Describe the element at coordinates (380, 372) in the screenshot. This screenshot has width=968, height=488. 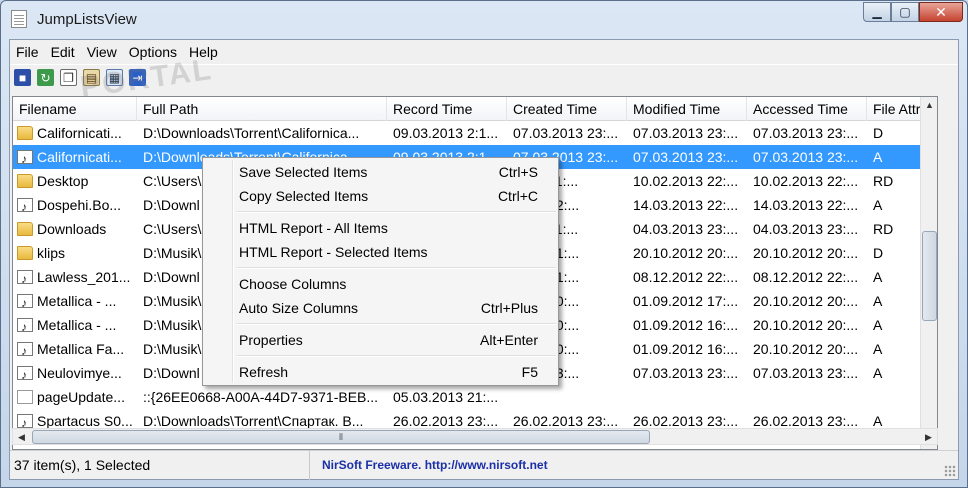
I see `context-item-refresh: Refresh F5` at that location.